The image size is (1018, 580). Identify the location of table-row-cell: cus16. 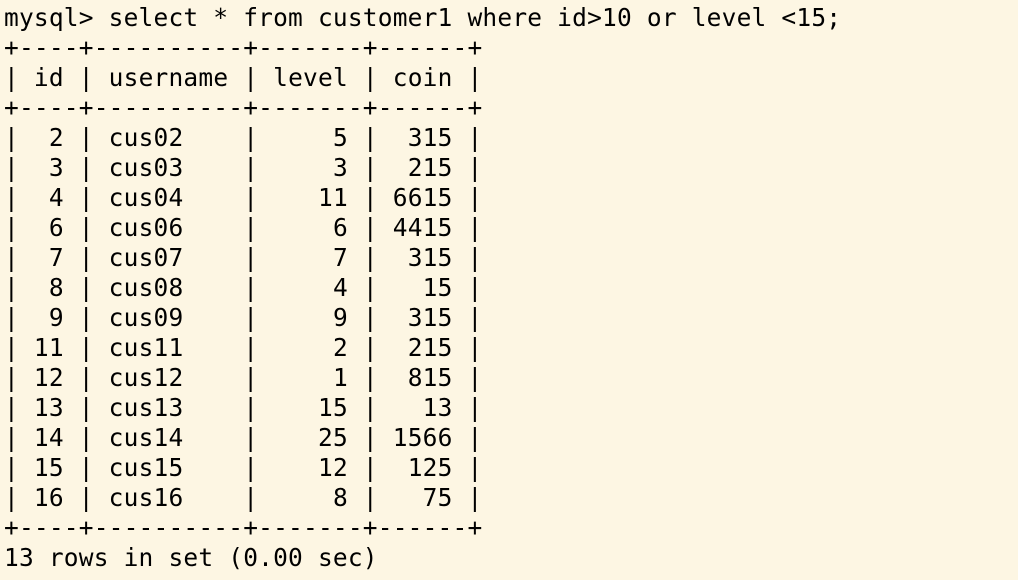
(168, 497).